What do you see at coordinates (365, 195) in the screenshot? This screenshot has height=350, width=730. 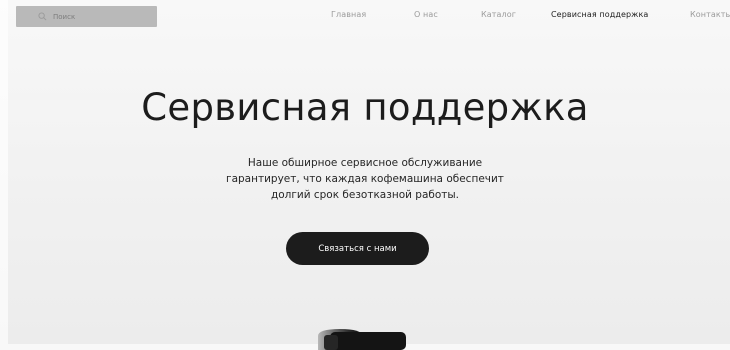 I see `hero-description-line: долгий срок безотказной работы.` at bounding box center [365, 195].